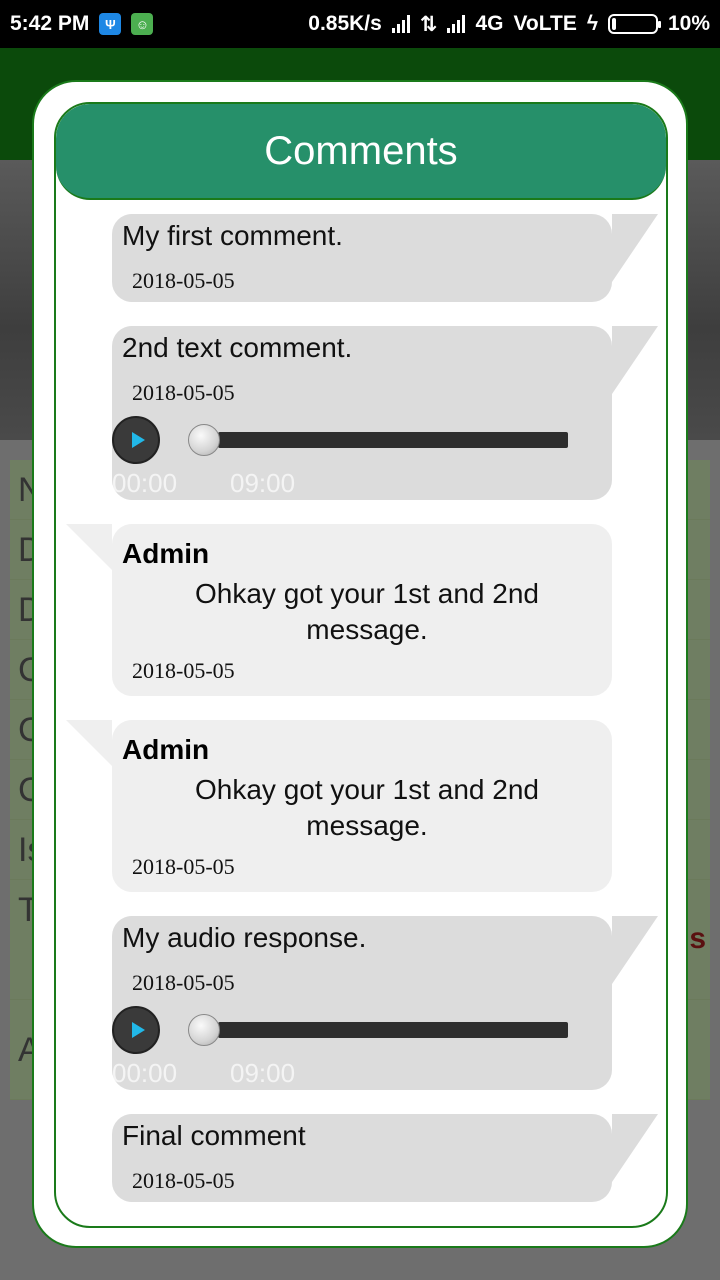  What do you see at coordinates (634, 24) in the screenshot?
I see `battery-icon` at bounding box center [634, 24].